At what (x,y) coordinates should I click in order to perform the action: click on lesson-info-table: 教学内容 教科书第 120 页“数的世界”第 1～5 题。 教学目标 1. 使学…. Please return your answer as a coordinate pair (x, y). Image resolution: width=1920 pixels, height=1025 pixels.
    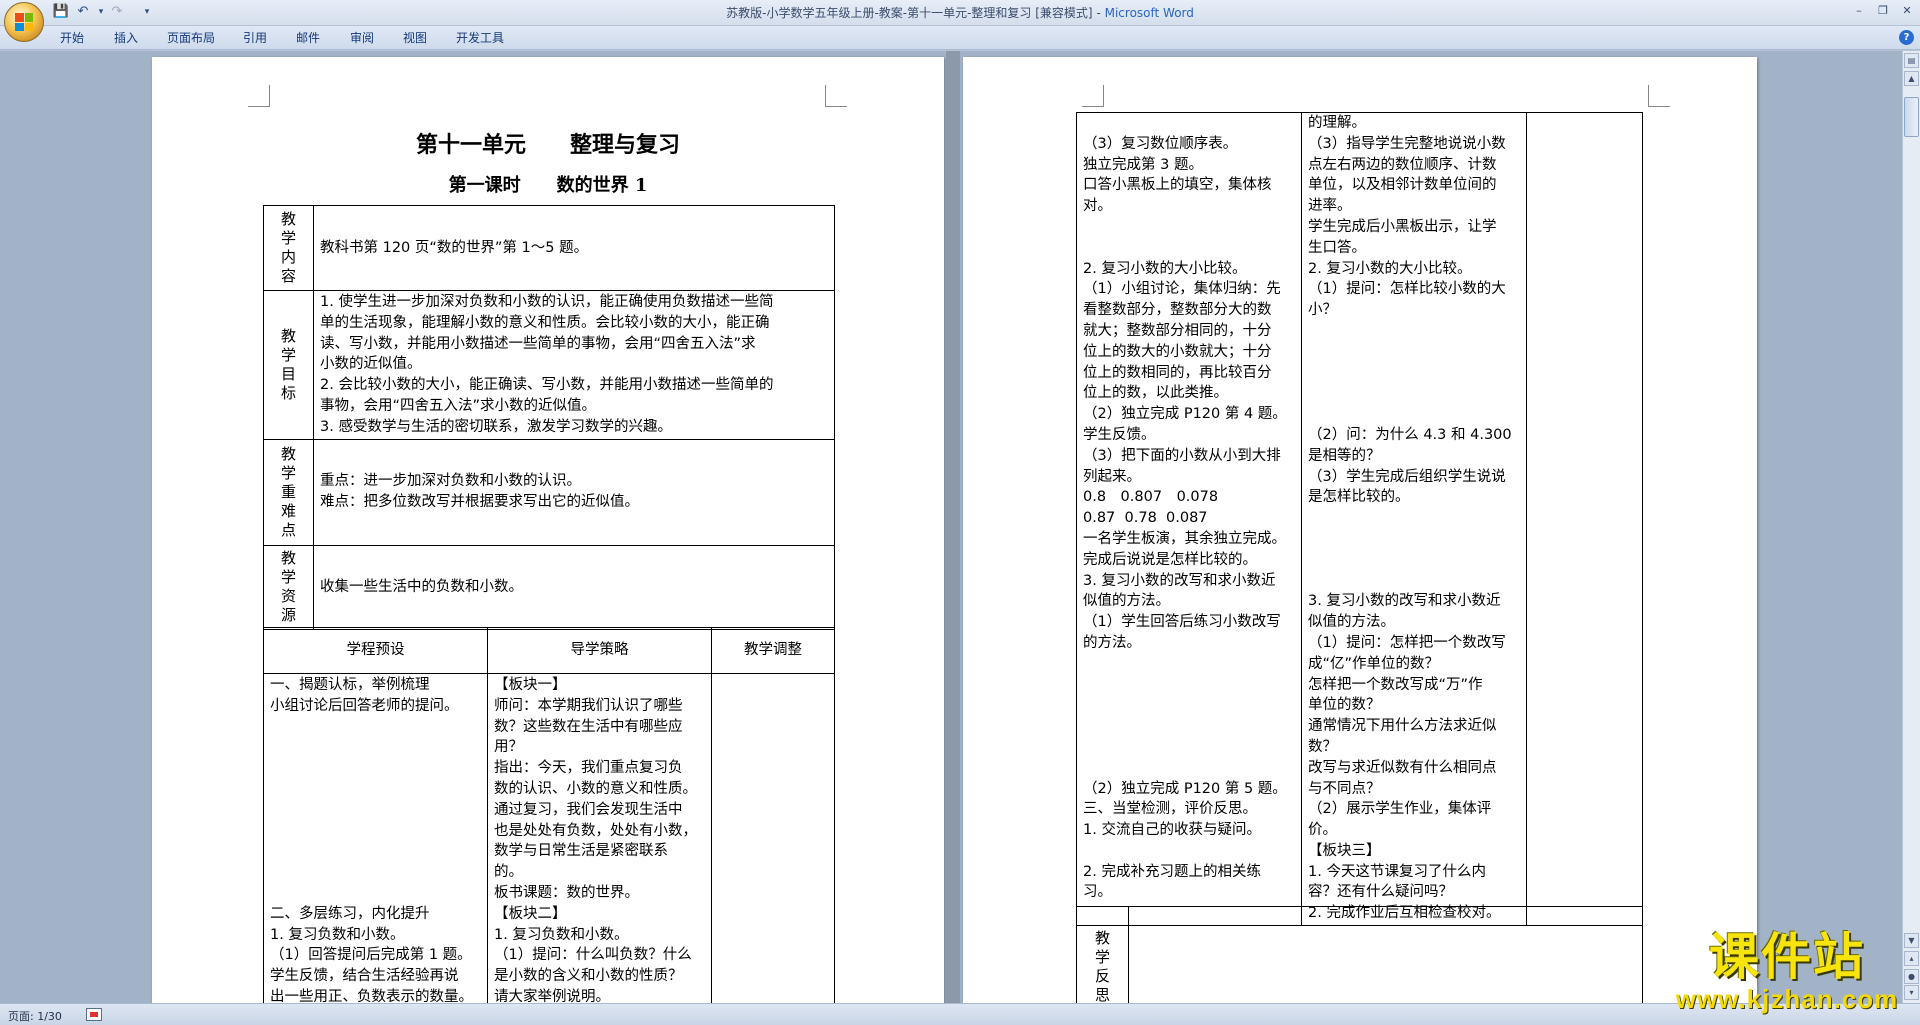
    Looking at the image, I should click on (549, 417).